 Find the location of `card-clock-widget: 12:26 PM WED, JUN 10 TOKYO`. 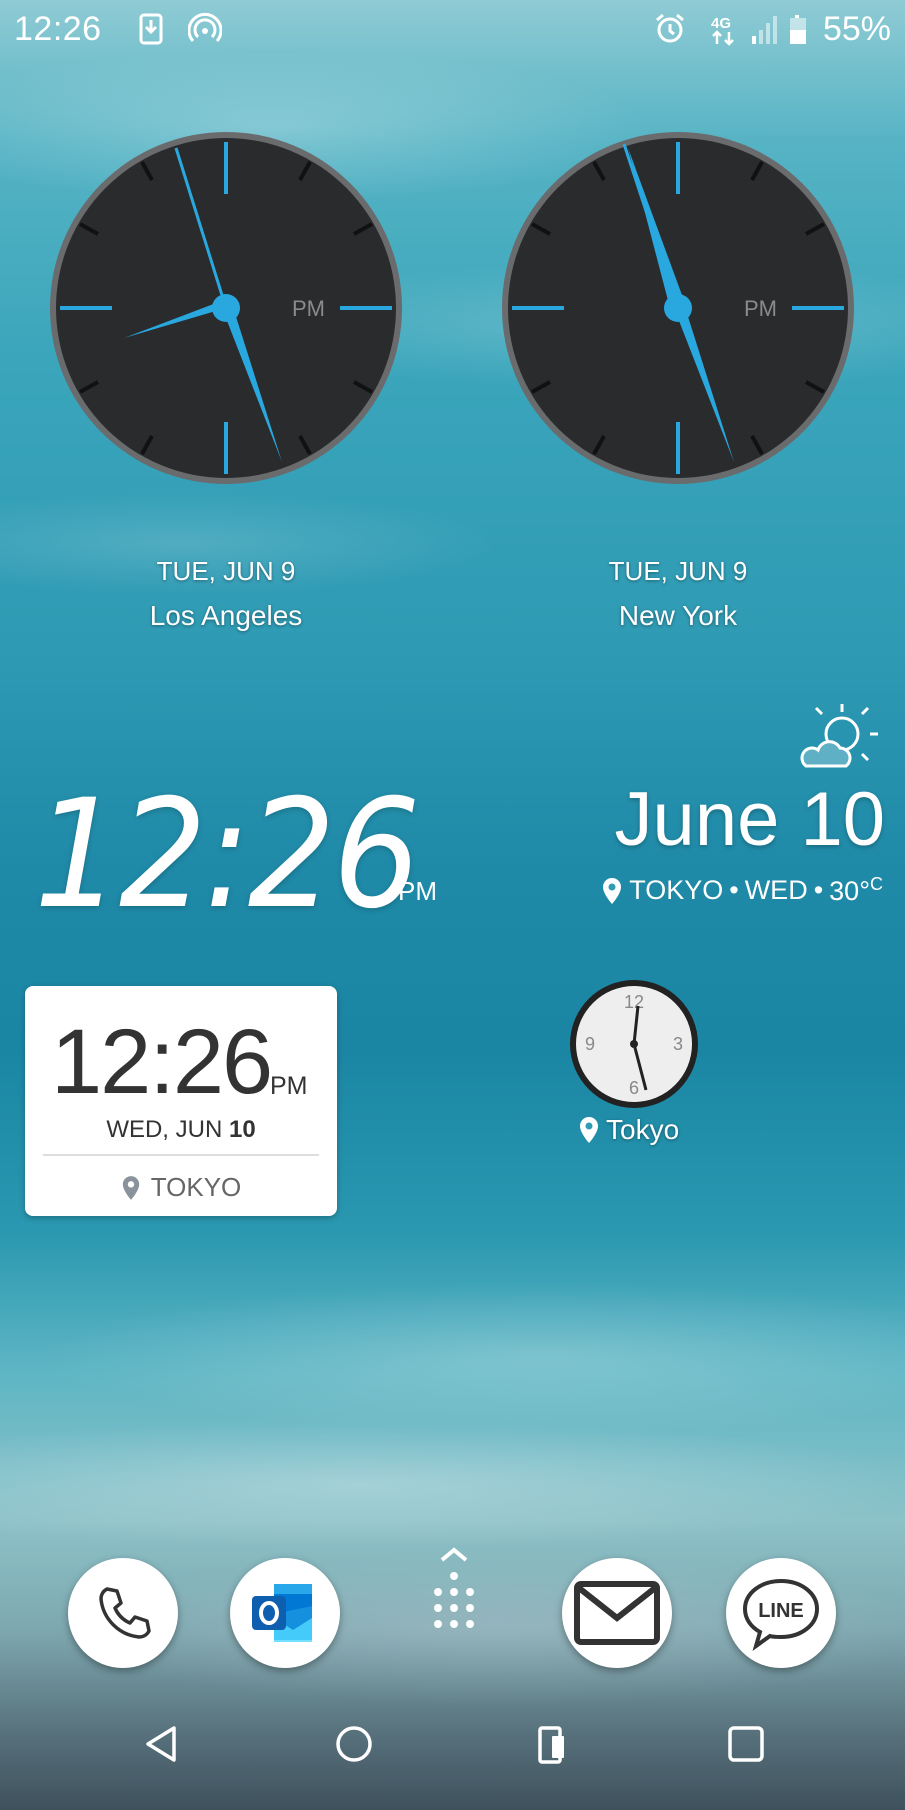

card-clock-widget: 12:26 PM WED, JUN 10 TOKYO is located at coordinates (181, 1101).